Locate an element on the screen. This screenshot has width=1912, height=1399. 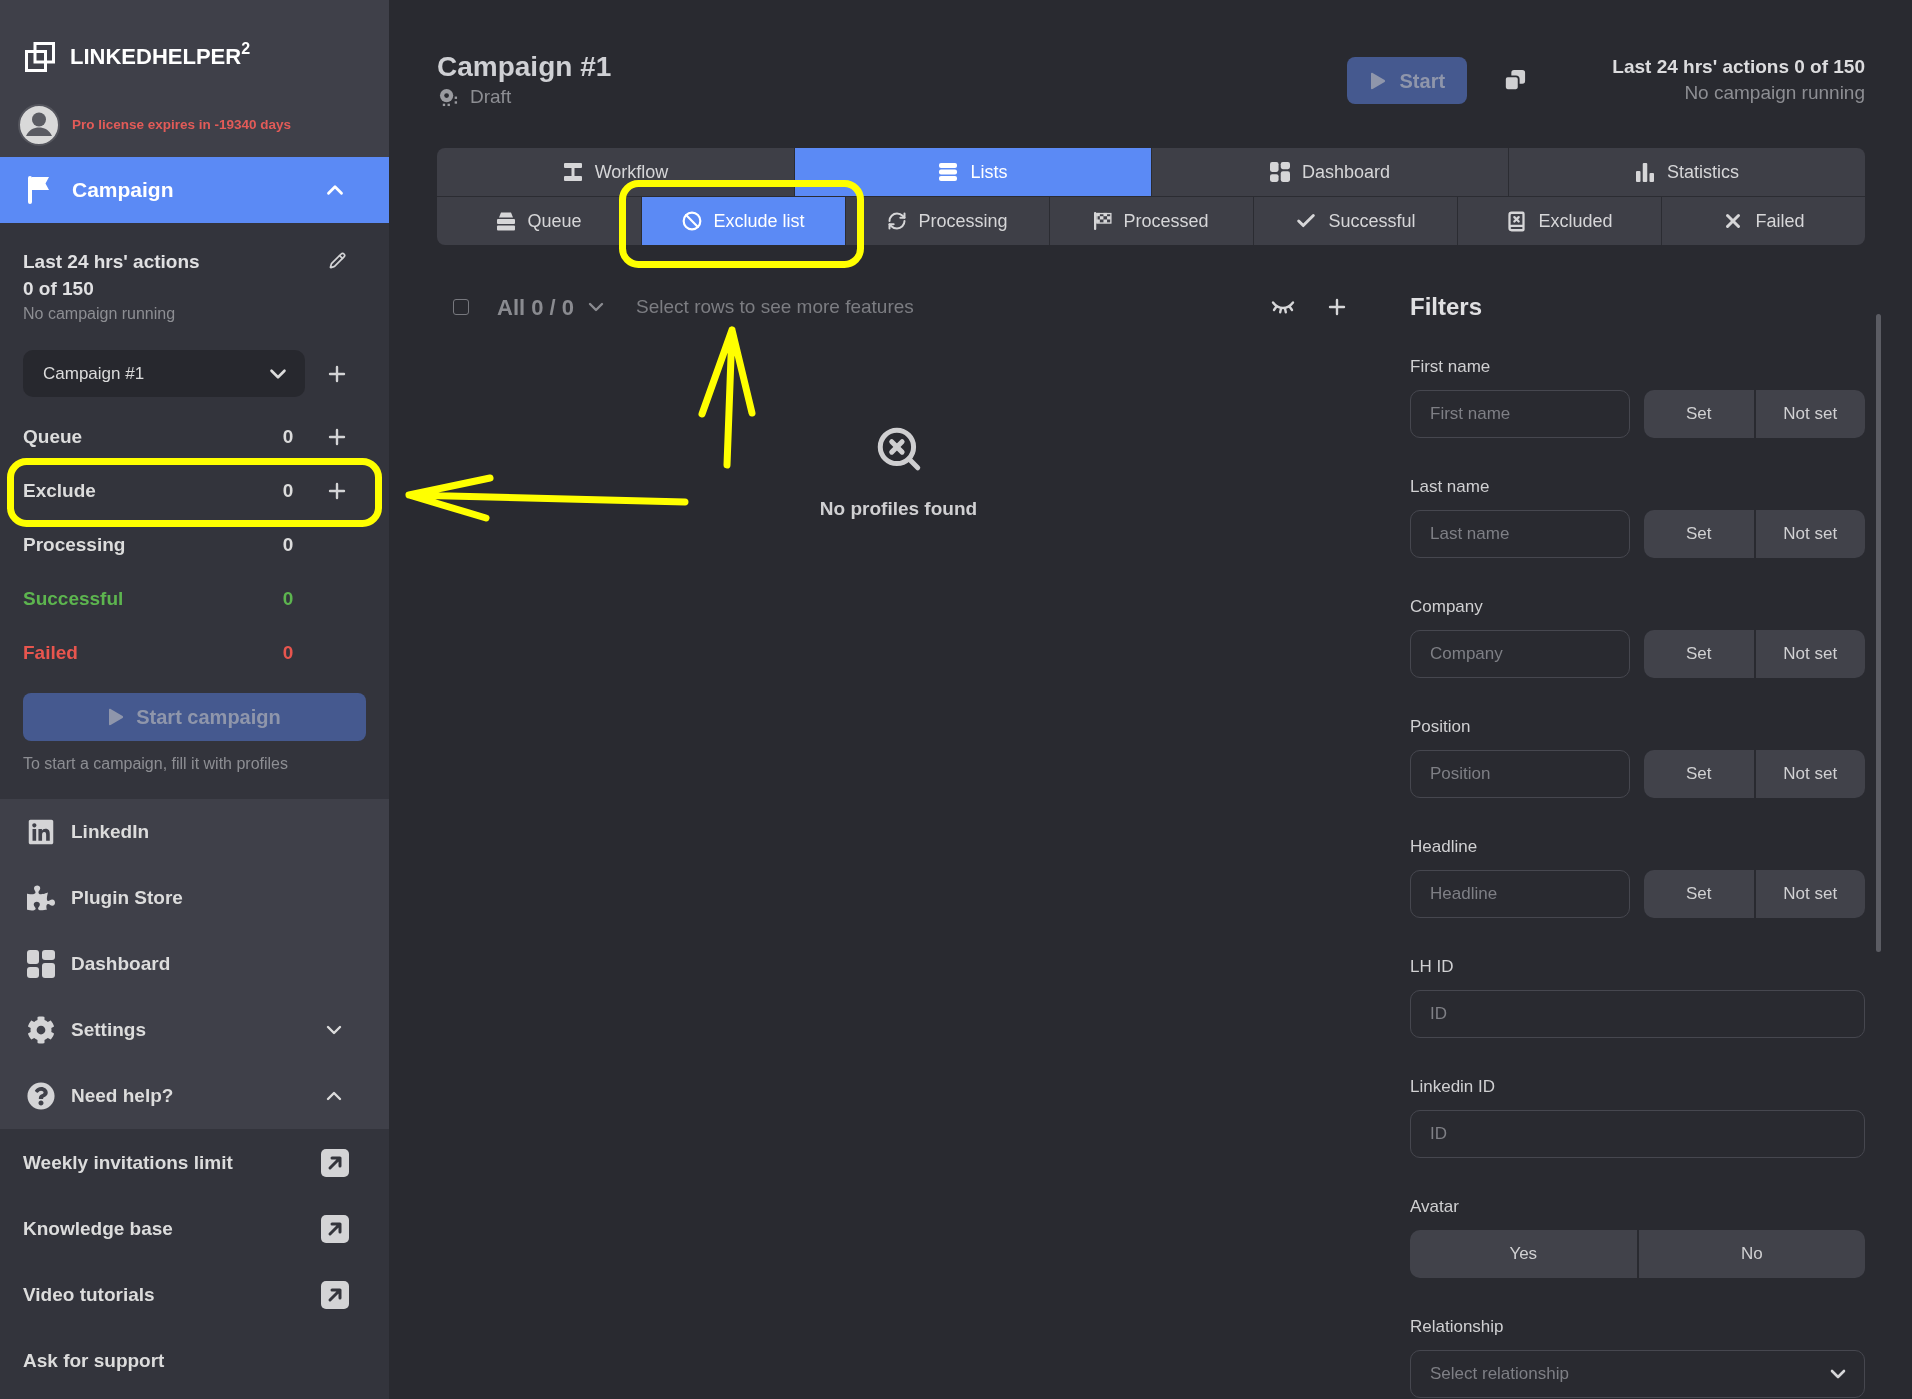
filter-label: Relationship is located at coordinates (1457, 1327).